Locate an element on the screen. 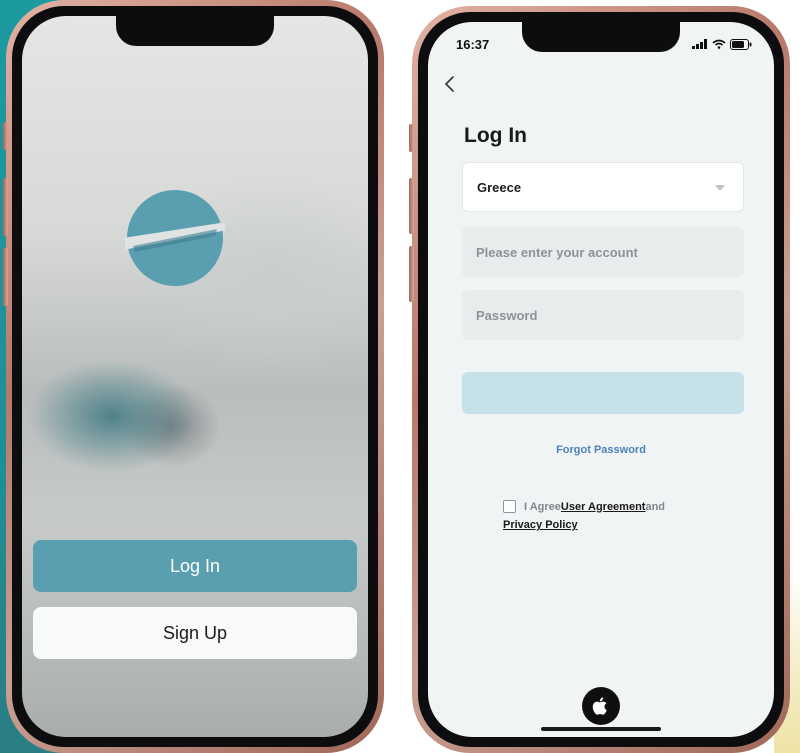  agreement-checkbox is located at coordinates (509, 506).